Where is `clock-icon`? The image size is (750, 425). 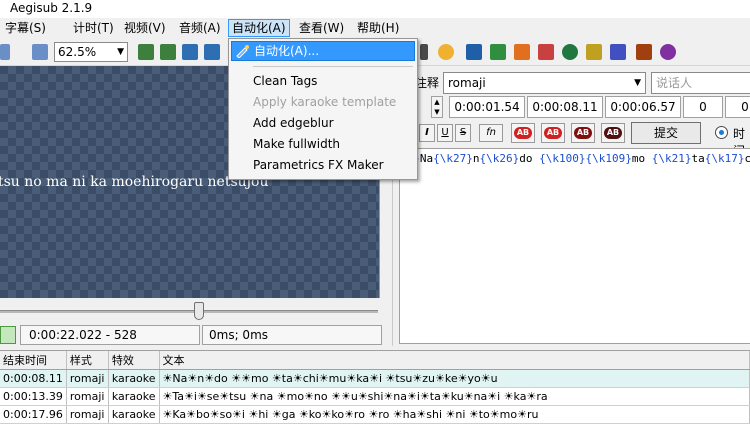 clock-icon is located at coordinates (570, 52).